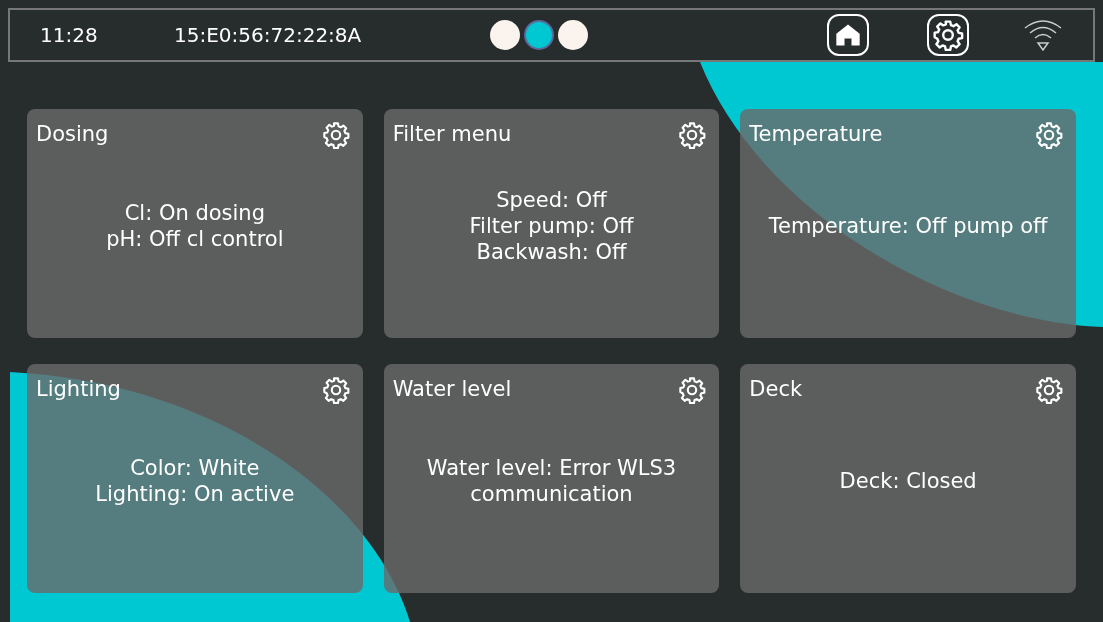  I want to click on clock-time: 11:28, so click(69, 35).